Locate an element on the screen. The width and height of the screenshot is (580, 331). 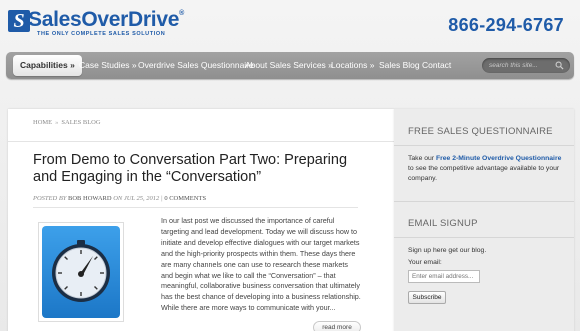
gauge-icon is located at coordinates (81, 271).